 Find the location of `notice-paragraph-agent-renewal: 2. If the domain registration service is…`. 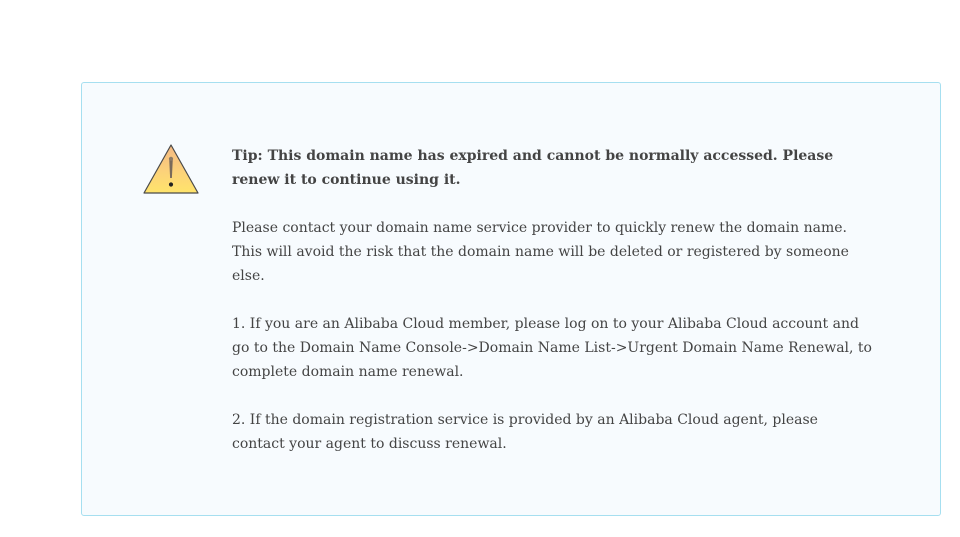

notice-paragraph-agent-renewal: 2. If the domain registration service is… is located at coordinates (525, 432).